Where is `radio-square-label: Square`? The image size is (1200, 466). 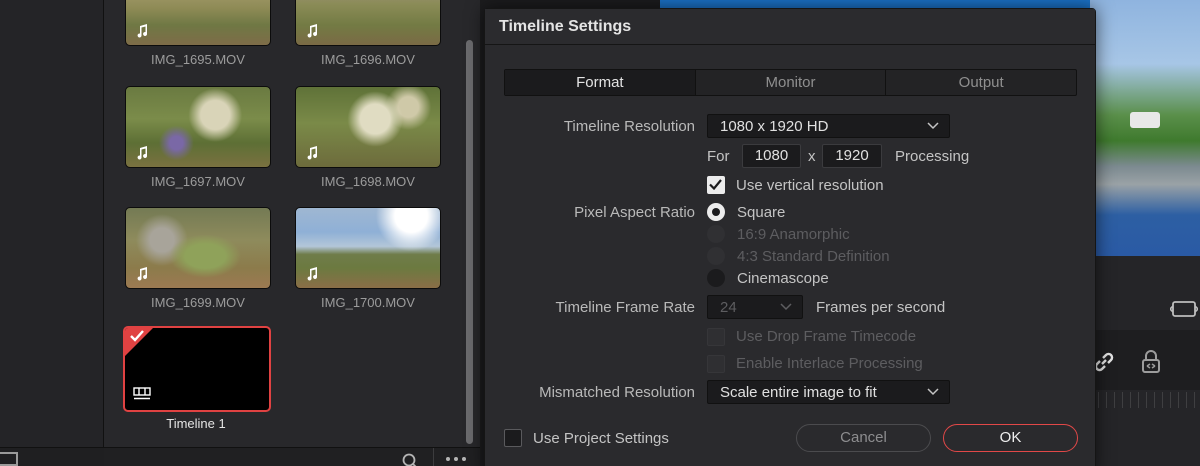
radio-square-label: Square is located at coordinates (761, 212).